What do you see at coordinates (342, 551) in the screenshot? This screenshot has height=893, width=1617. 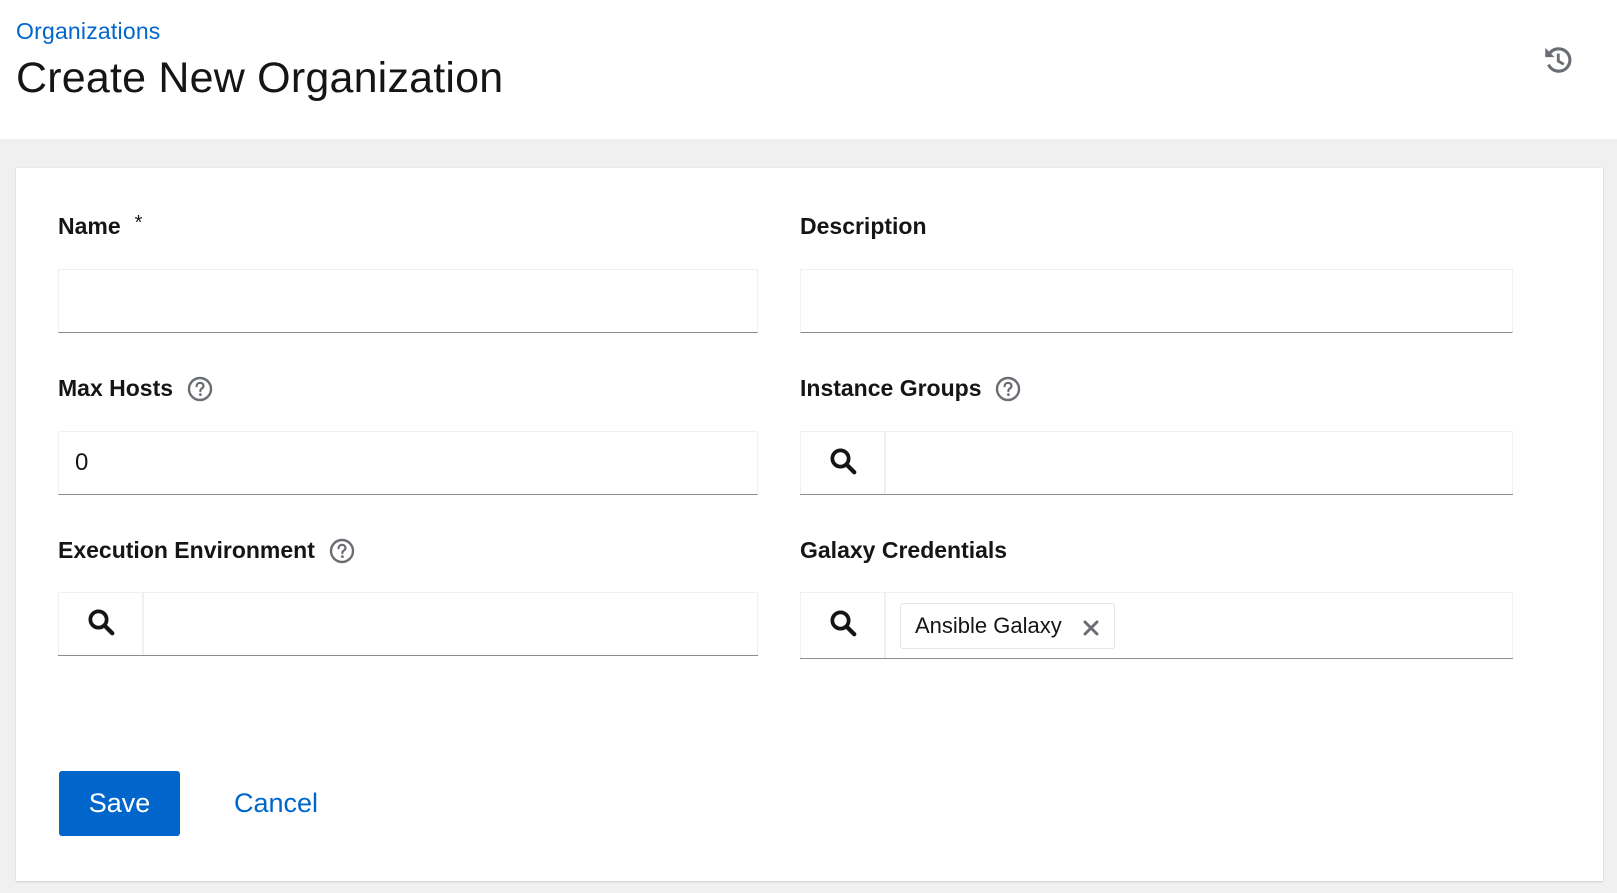 I see `execution-environment-help-icon` at bounding box center [342, 551].